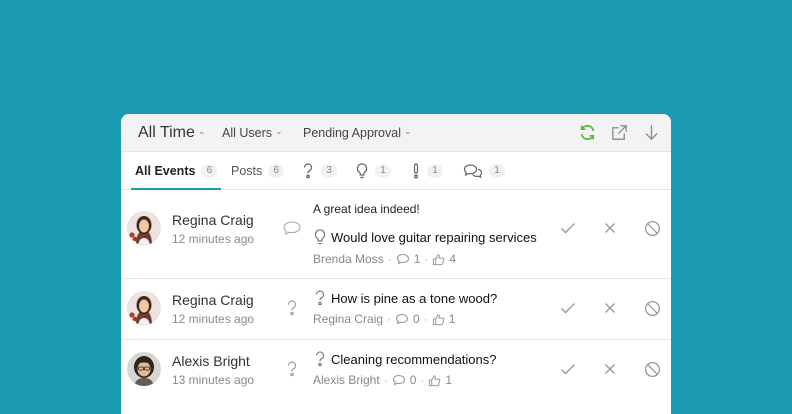  Describe the element at coordinates (373, 170) in the screenshot. I see `tab-ideas: 1` at that location.